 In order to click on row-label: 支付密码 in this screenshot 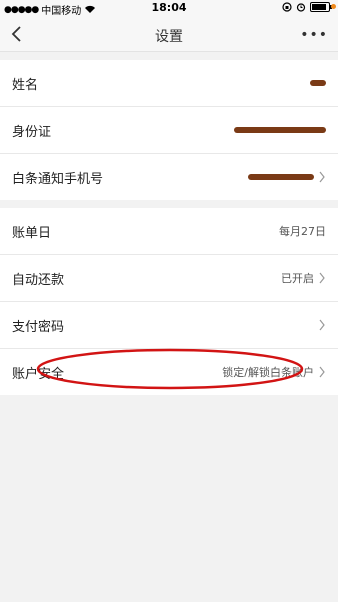, I will do `click(38, 327)`.